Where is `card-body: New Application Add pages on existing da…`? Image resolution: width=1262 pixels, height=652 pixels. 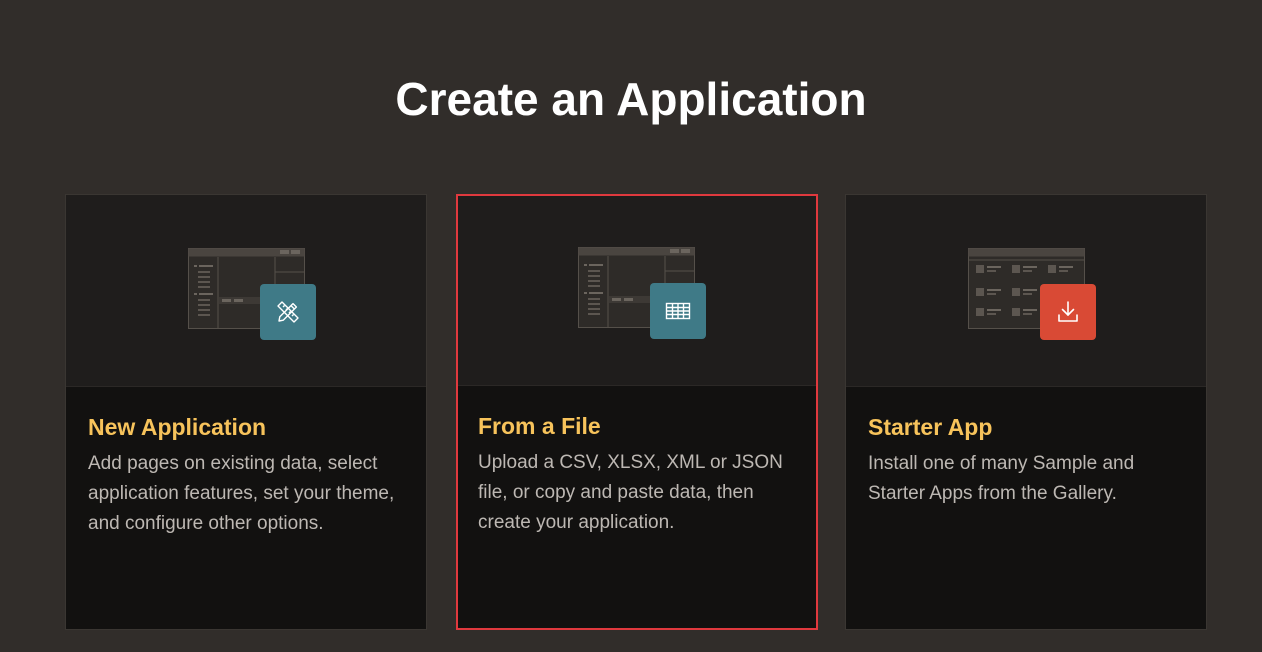 card-body: New Application Add pages on existing da… is located at coordinates (247, 475).